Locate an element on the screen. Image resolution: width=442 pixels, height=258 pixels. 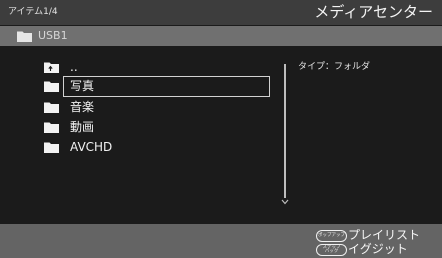
exit-action: ステップ バック イグジット is located at coordinates (371, 249).